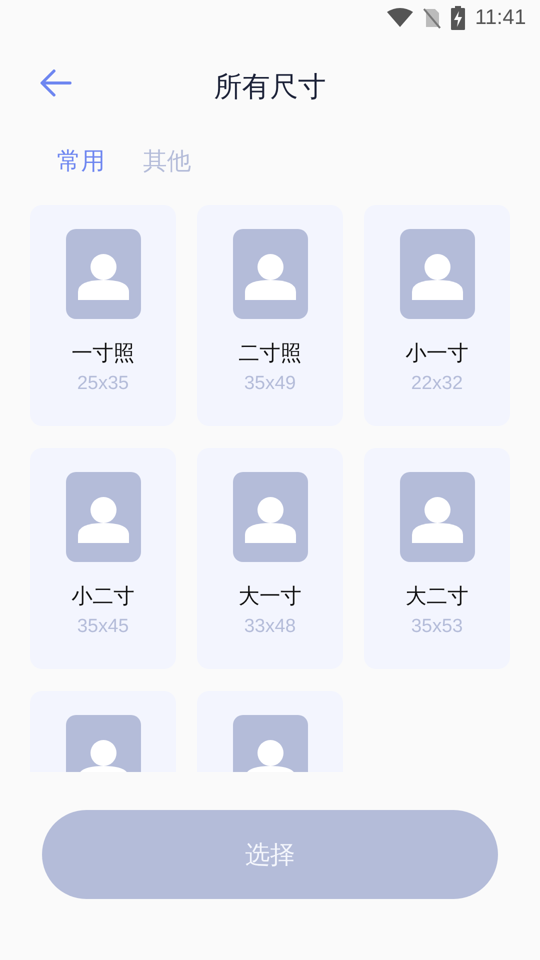 The width and height of the screenshot is (540, 960). I want to click on battery-charging-icon, so click(458, 18).